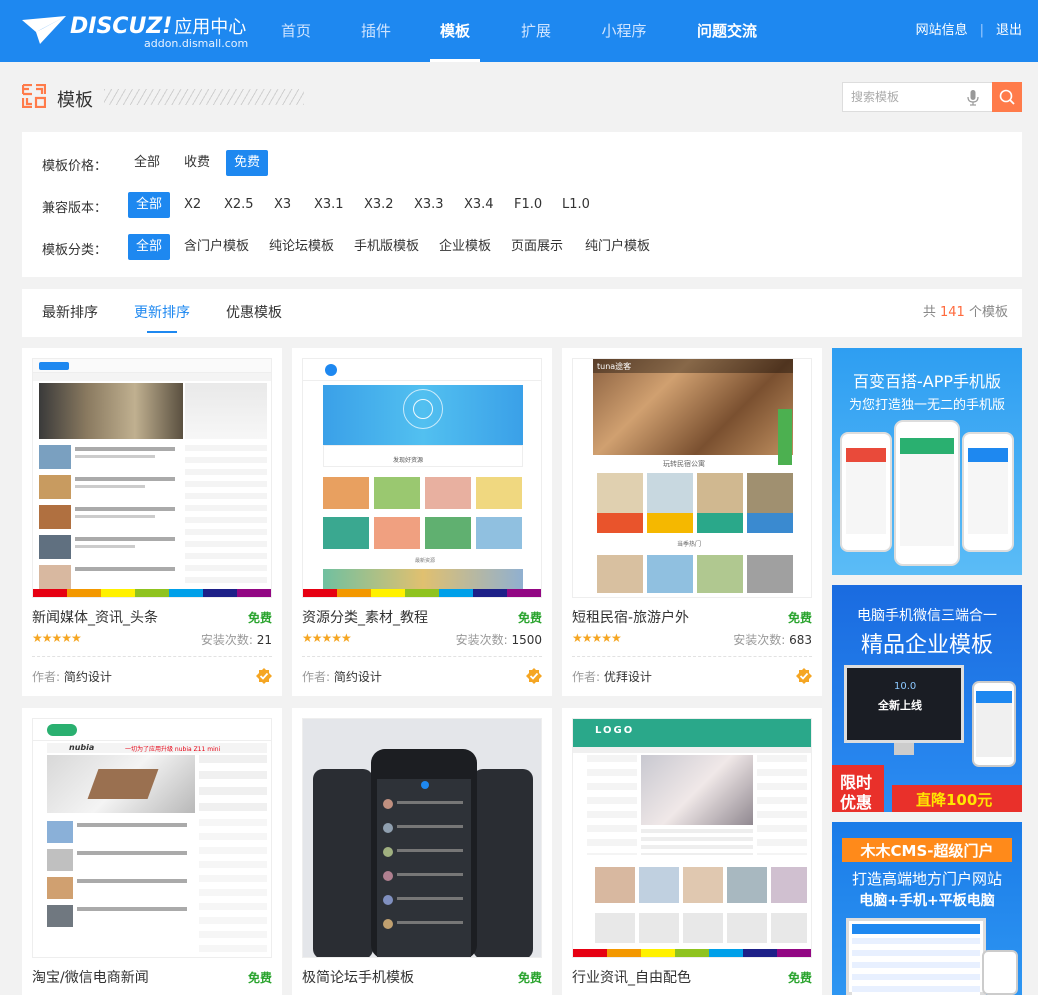 This screenshot has height=995, width=1038. I want to click on template-name: 新闻媒体_资讯_头条, so click(95, 617).